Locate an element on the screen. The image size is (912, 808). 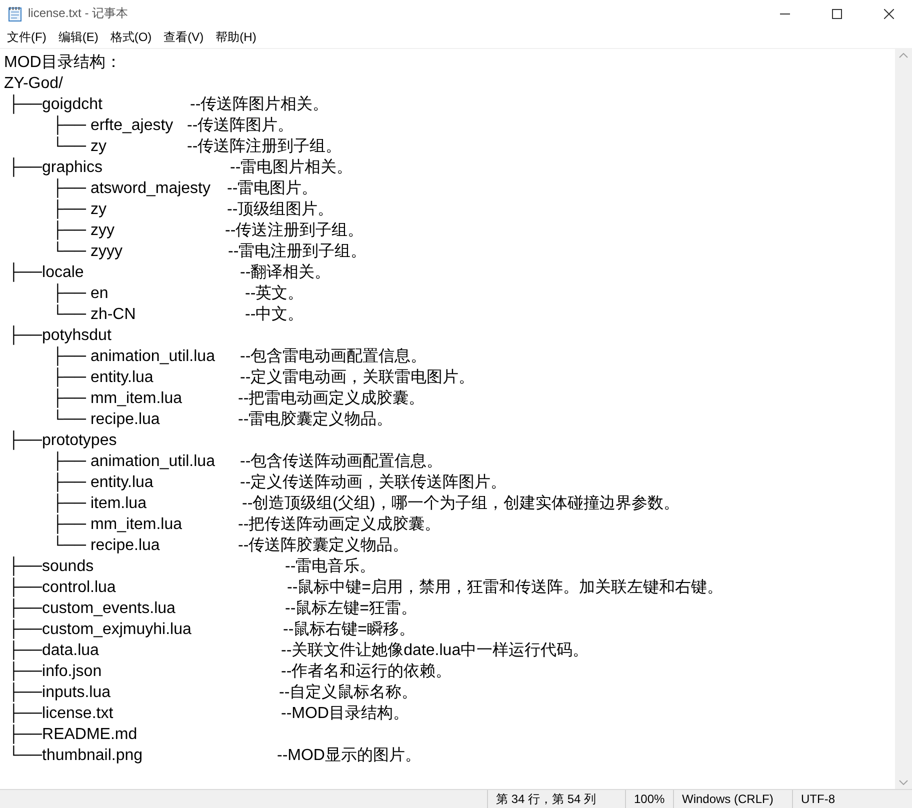
tree-entry: ├── atsword_majesty is located at coordinates (132, 188).